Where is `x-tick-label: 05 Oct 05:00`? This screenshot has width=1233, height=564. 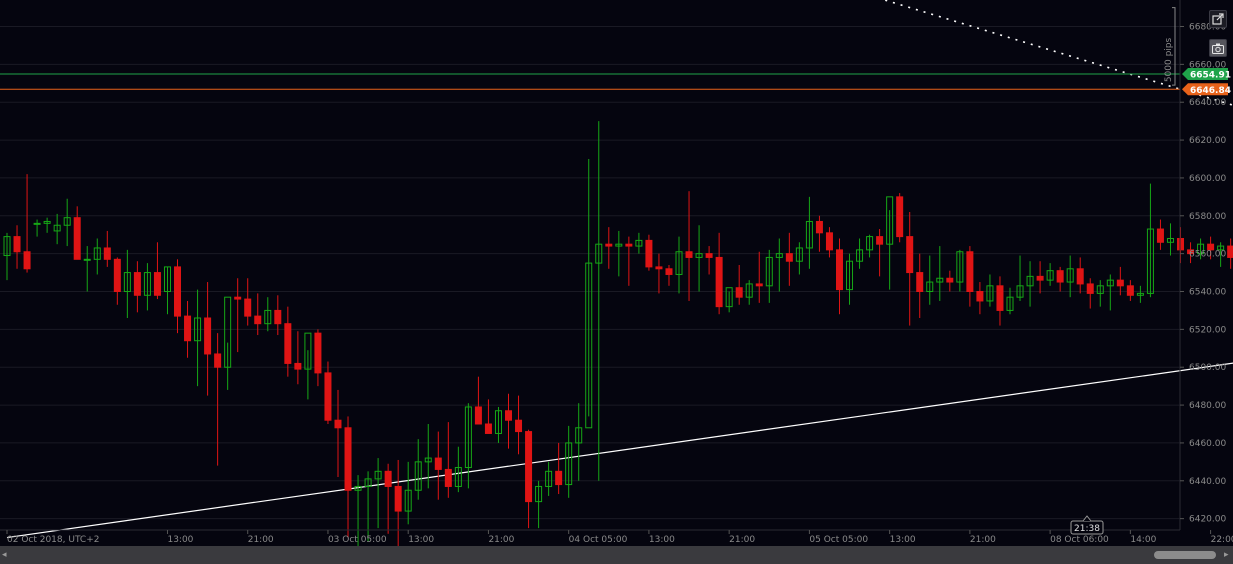
x-tick-label: 05 Oct 05:00 is located at coordinates (838, 540).